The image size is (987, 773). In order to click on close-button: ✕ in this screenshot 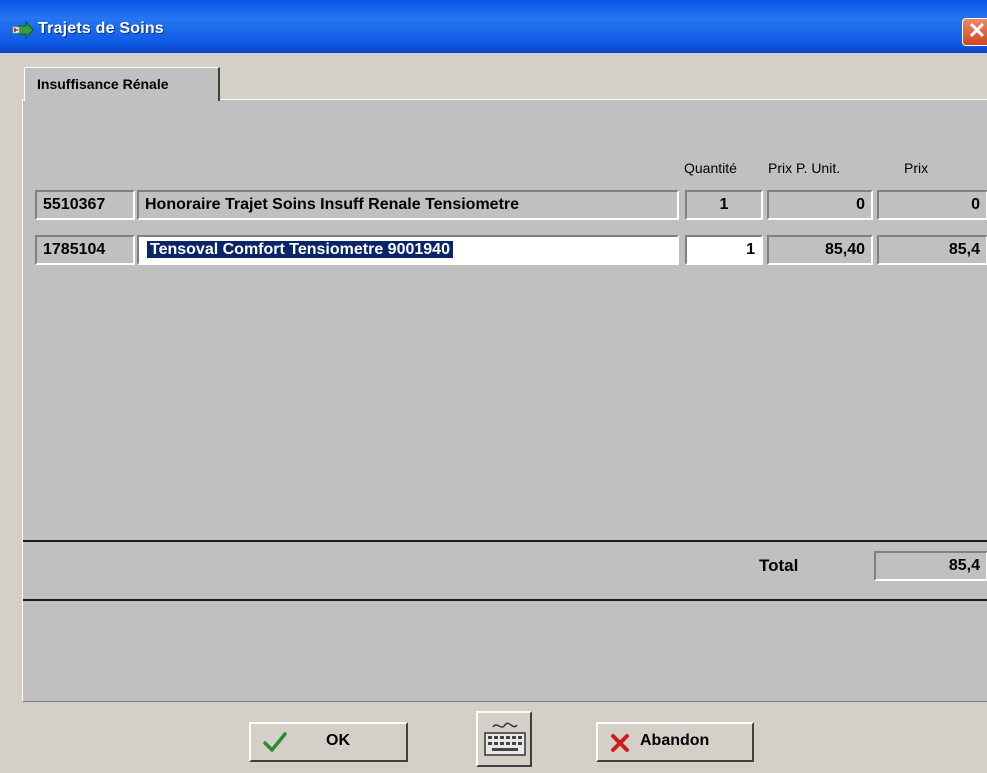, I will do `click(974, 32)`.